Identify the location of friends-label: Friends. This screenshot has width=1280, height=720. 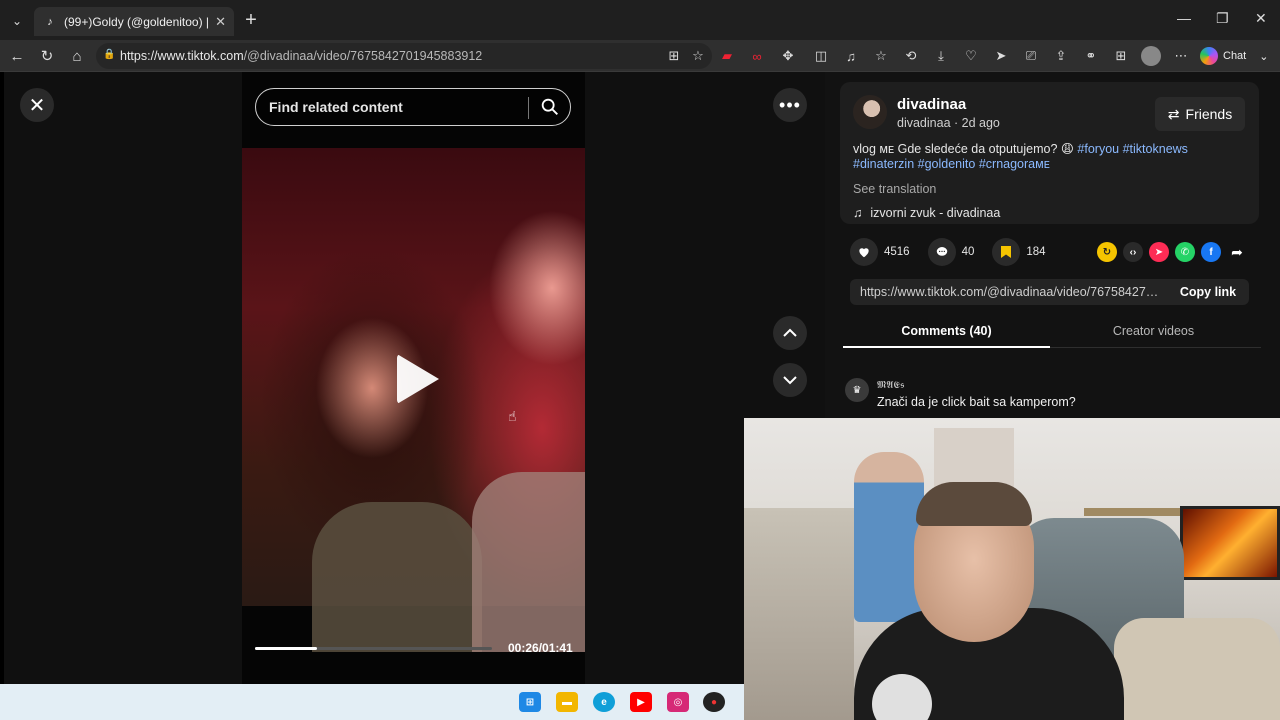
(1209, 114).